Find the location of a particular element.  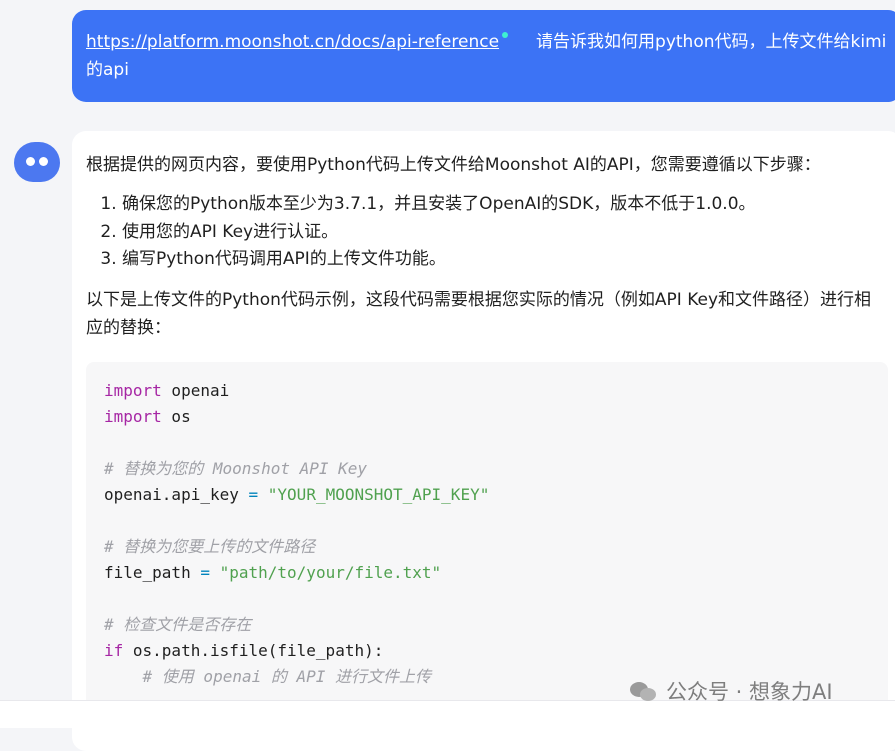

watermark: 公众号 · 想象力AI is located at coordinates (731, 691).